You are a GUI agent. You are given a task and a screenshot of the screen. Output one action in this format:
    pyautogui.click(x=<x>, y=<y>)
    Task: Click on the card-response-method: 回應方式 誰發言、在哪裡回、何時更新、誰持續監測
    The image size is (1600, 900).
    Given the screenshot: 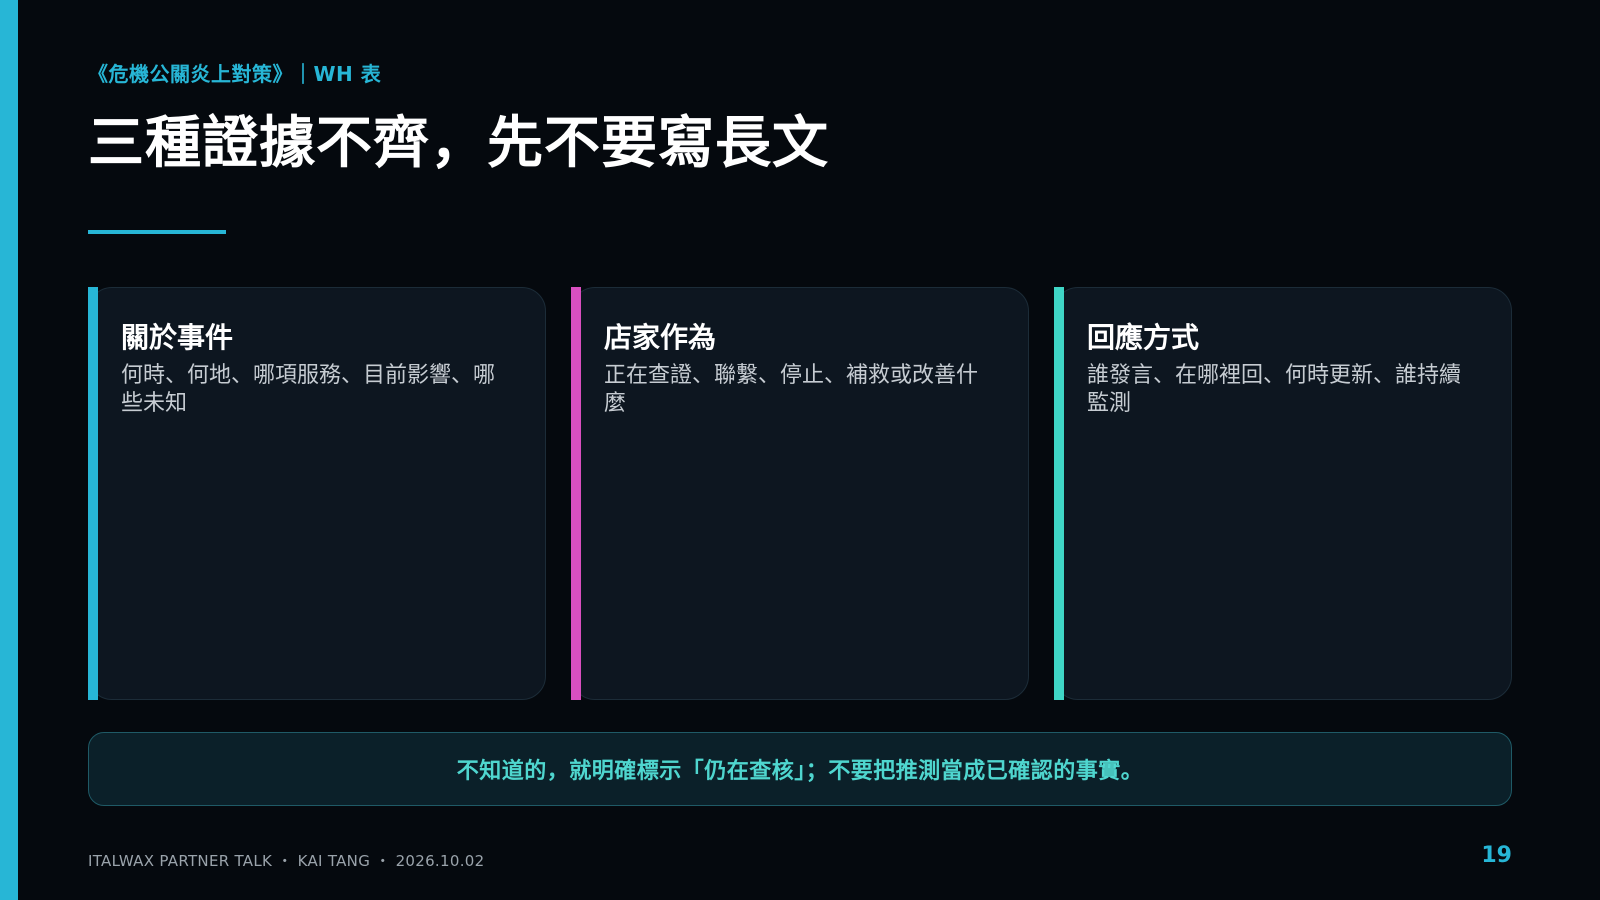 What is the action you would take?
    pyautogui.click(x=1283, y=493)
    